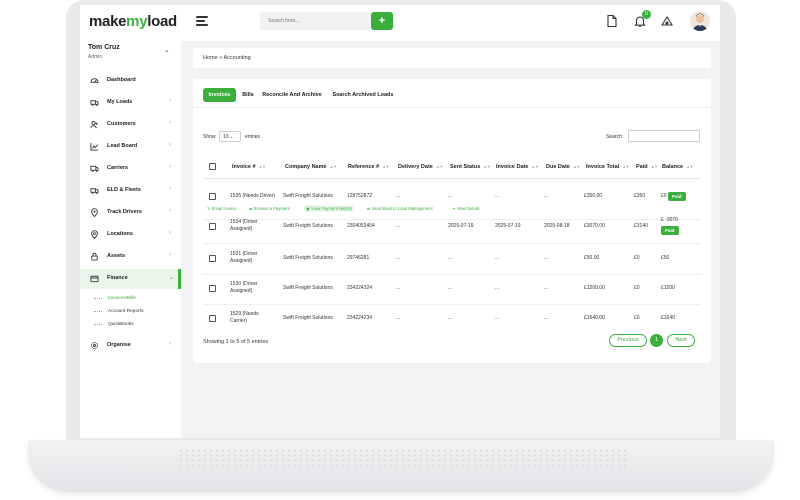 The image size is (800, 500). I want to click on send-back-action: ⇄ Send Back to Load Management, so click(400, 208).